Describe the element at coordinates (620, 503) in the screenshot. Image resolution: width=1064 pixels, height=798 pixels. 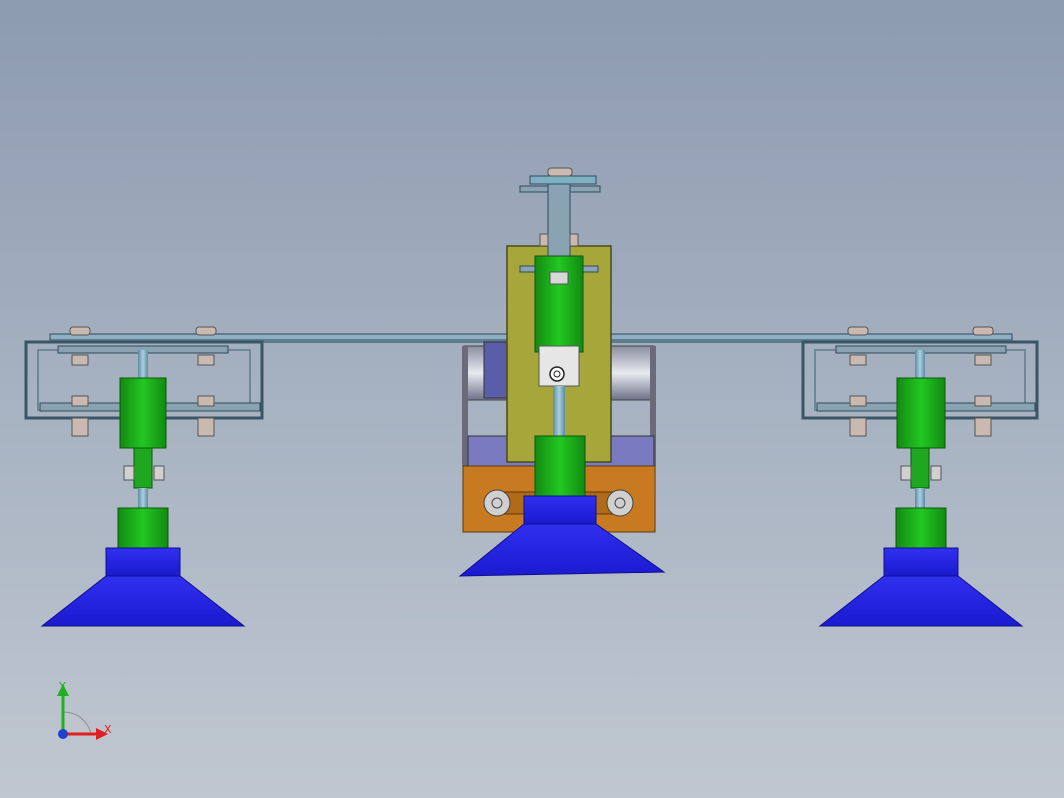
I see `base-roller-right` at that location.